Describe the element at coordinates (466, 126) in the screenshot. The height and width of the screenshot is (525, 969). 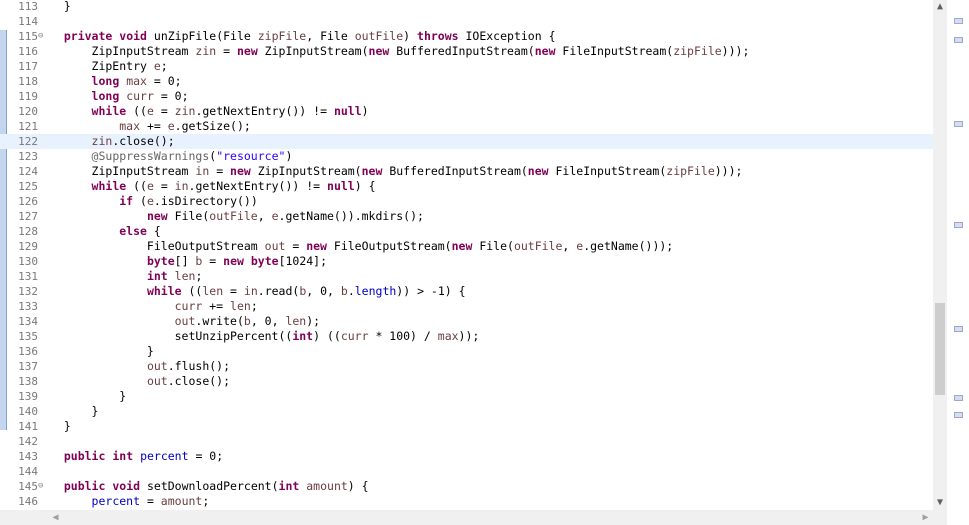
I see `code-line: 121 max += e.getSize();` at that location.